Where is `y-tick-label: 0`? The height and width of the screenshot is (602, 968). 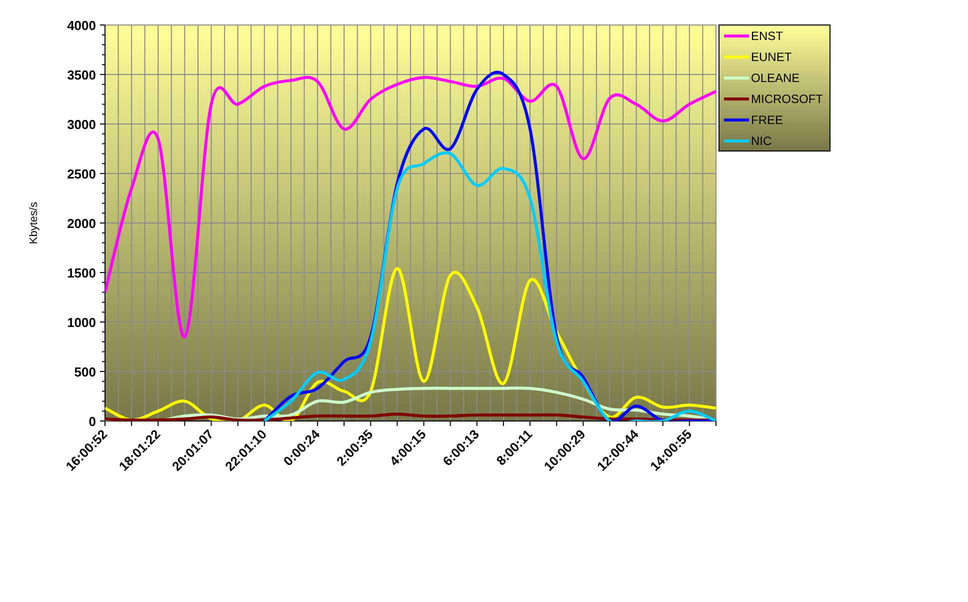
y-tick-label: 0 is located at coordinates (92, 421).